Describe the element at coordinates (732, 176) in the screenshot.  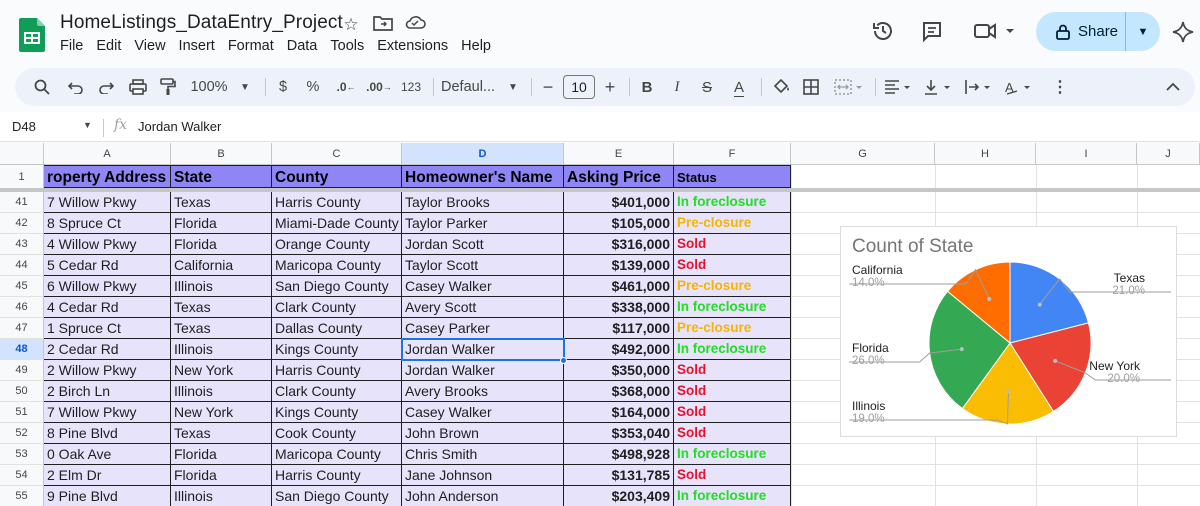
I see `column-title-5: Status` at that location.